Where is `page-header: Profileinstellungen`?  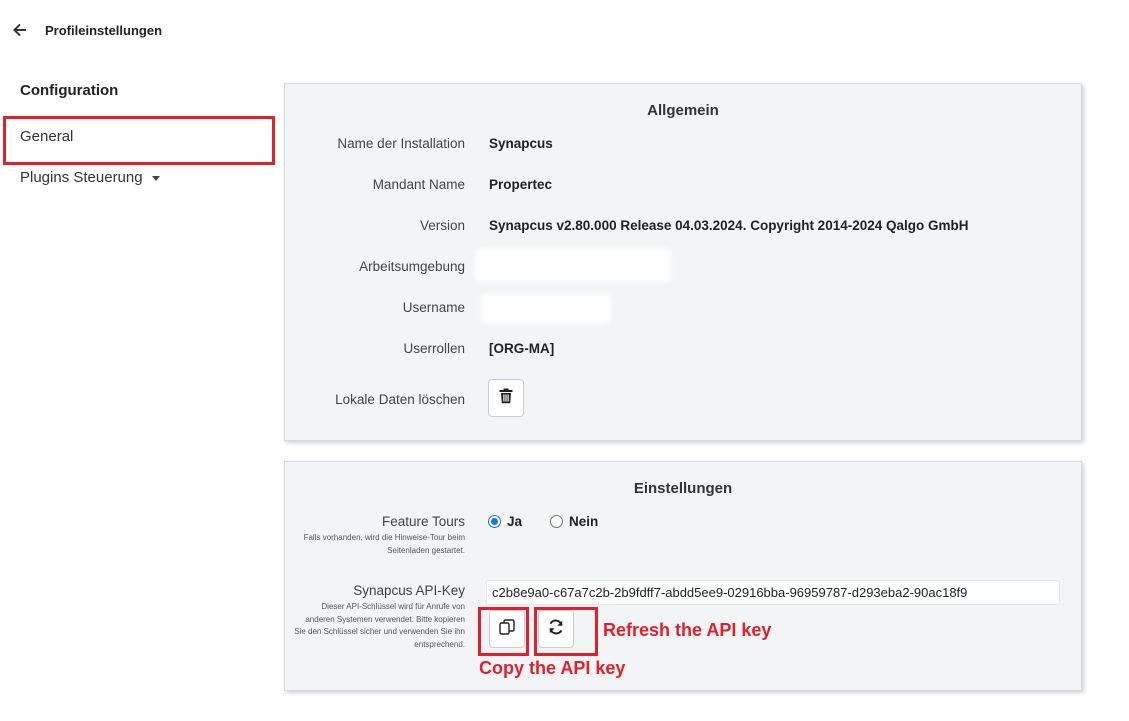 page-header: Profileinstellungen is located at coordinates (87, 30).